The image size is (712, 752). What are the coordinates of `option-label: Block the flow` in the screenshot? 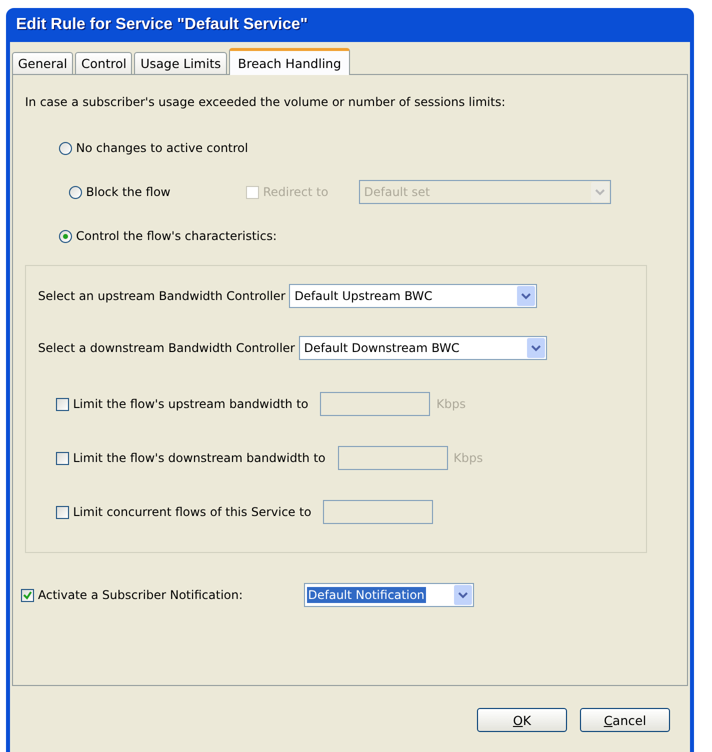 It's located at (129, 192).